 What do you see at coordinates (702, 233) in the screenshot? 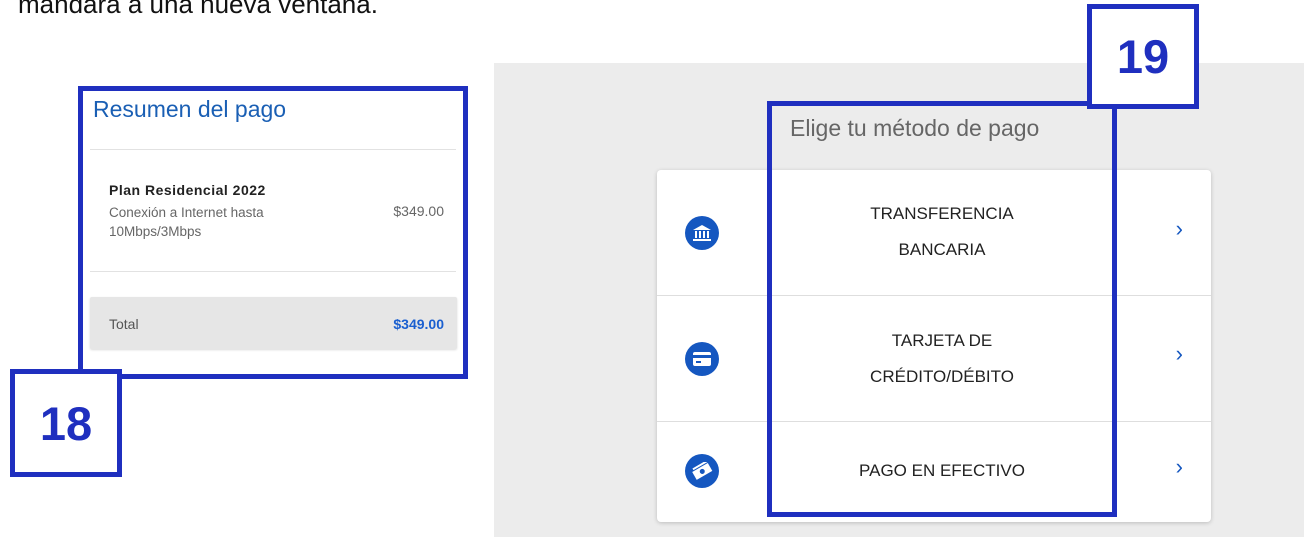
I see `bank-icon` at bounding box center [702, 233].